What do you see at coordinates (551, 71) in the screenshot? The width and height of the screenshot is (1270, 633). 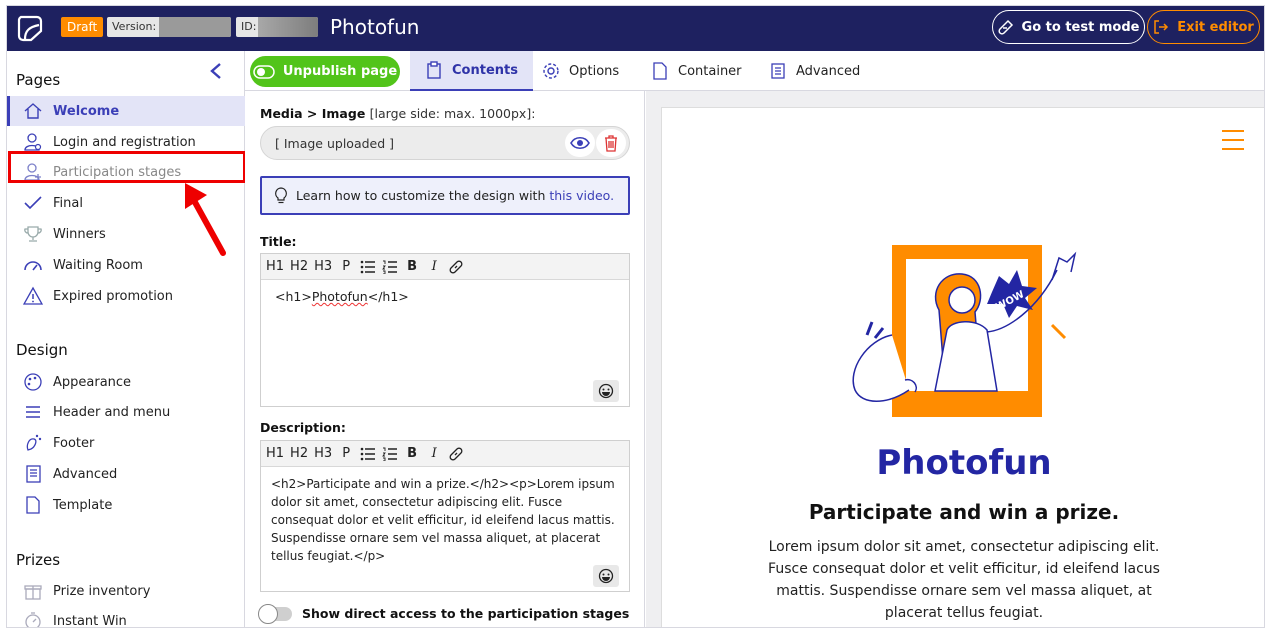 I see `gear-icon` at bounding box center [551, 71].